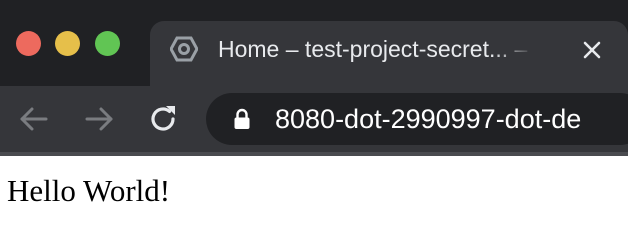 The height and width of the screenshot is (246, 628). What do you see at coordinates (451, 119) in the screenshot?
I see `url-text: 8080-dot-2990997-dot-de` at bounding box center [451, 119].